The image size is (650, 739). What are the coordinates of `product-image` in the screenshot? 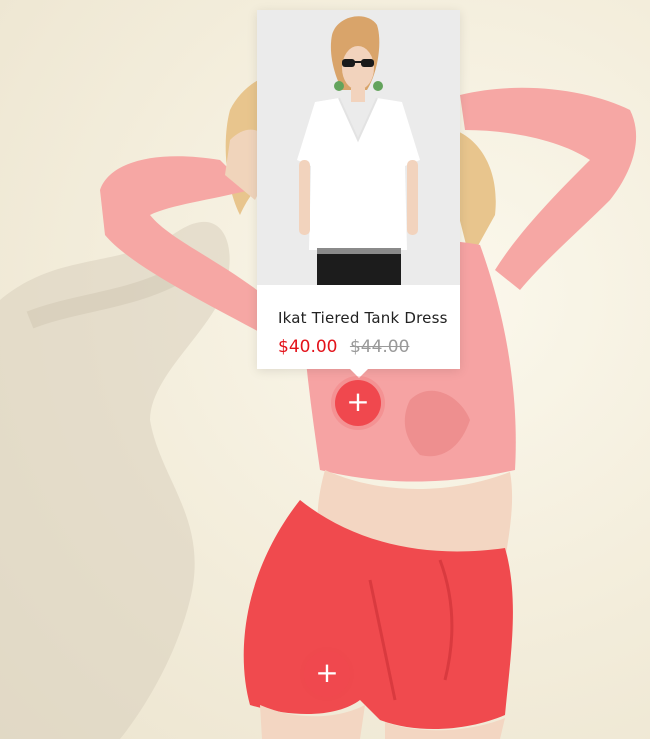 It's located at (358, 147).